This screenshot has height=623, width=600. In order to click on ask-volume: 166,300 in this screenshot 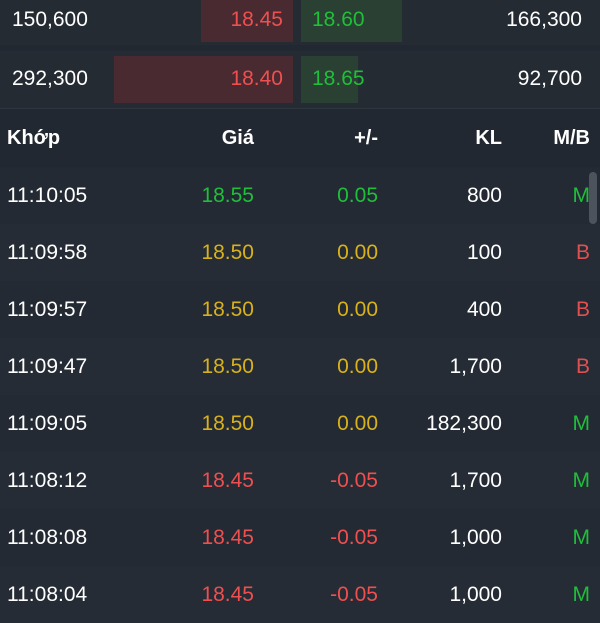, I will do `click(544, 19)`.